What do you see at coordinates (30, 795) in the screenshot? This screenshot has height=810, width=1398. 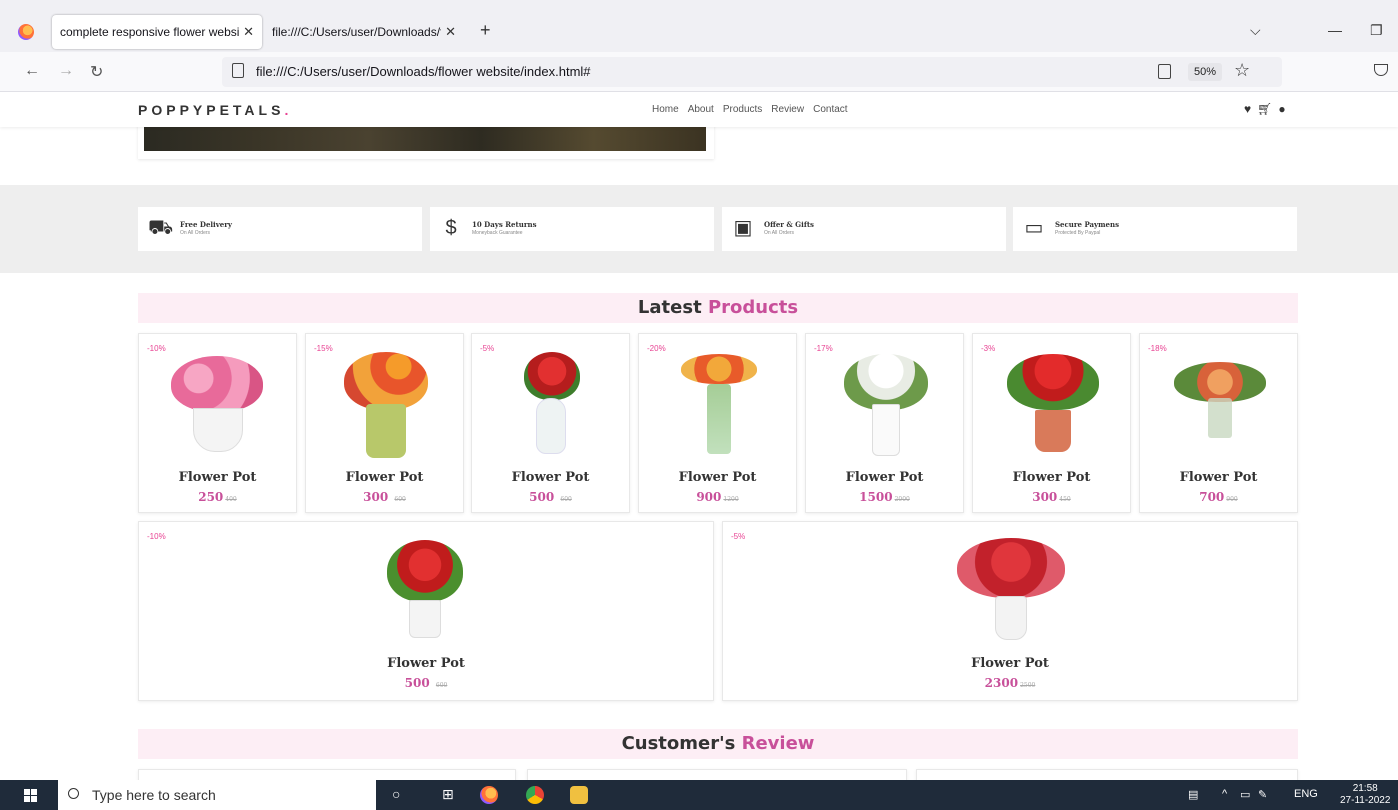 I see `windows-start-icon` at bounding box center [30, 795].